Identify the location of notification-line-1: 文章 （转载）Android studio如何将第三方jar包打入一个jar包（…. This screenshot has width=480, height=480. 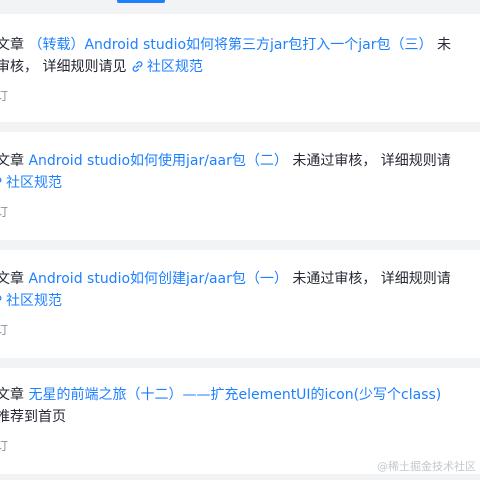
(225, 45).